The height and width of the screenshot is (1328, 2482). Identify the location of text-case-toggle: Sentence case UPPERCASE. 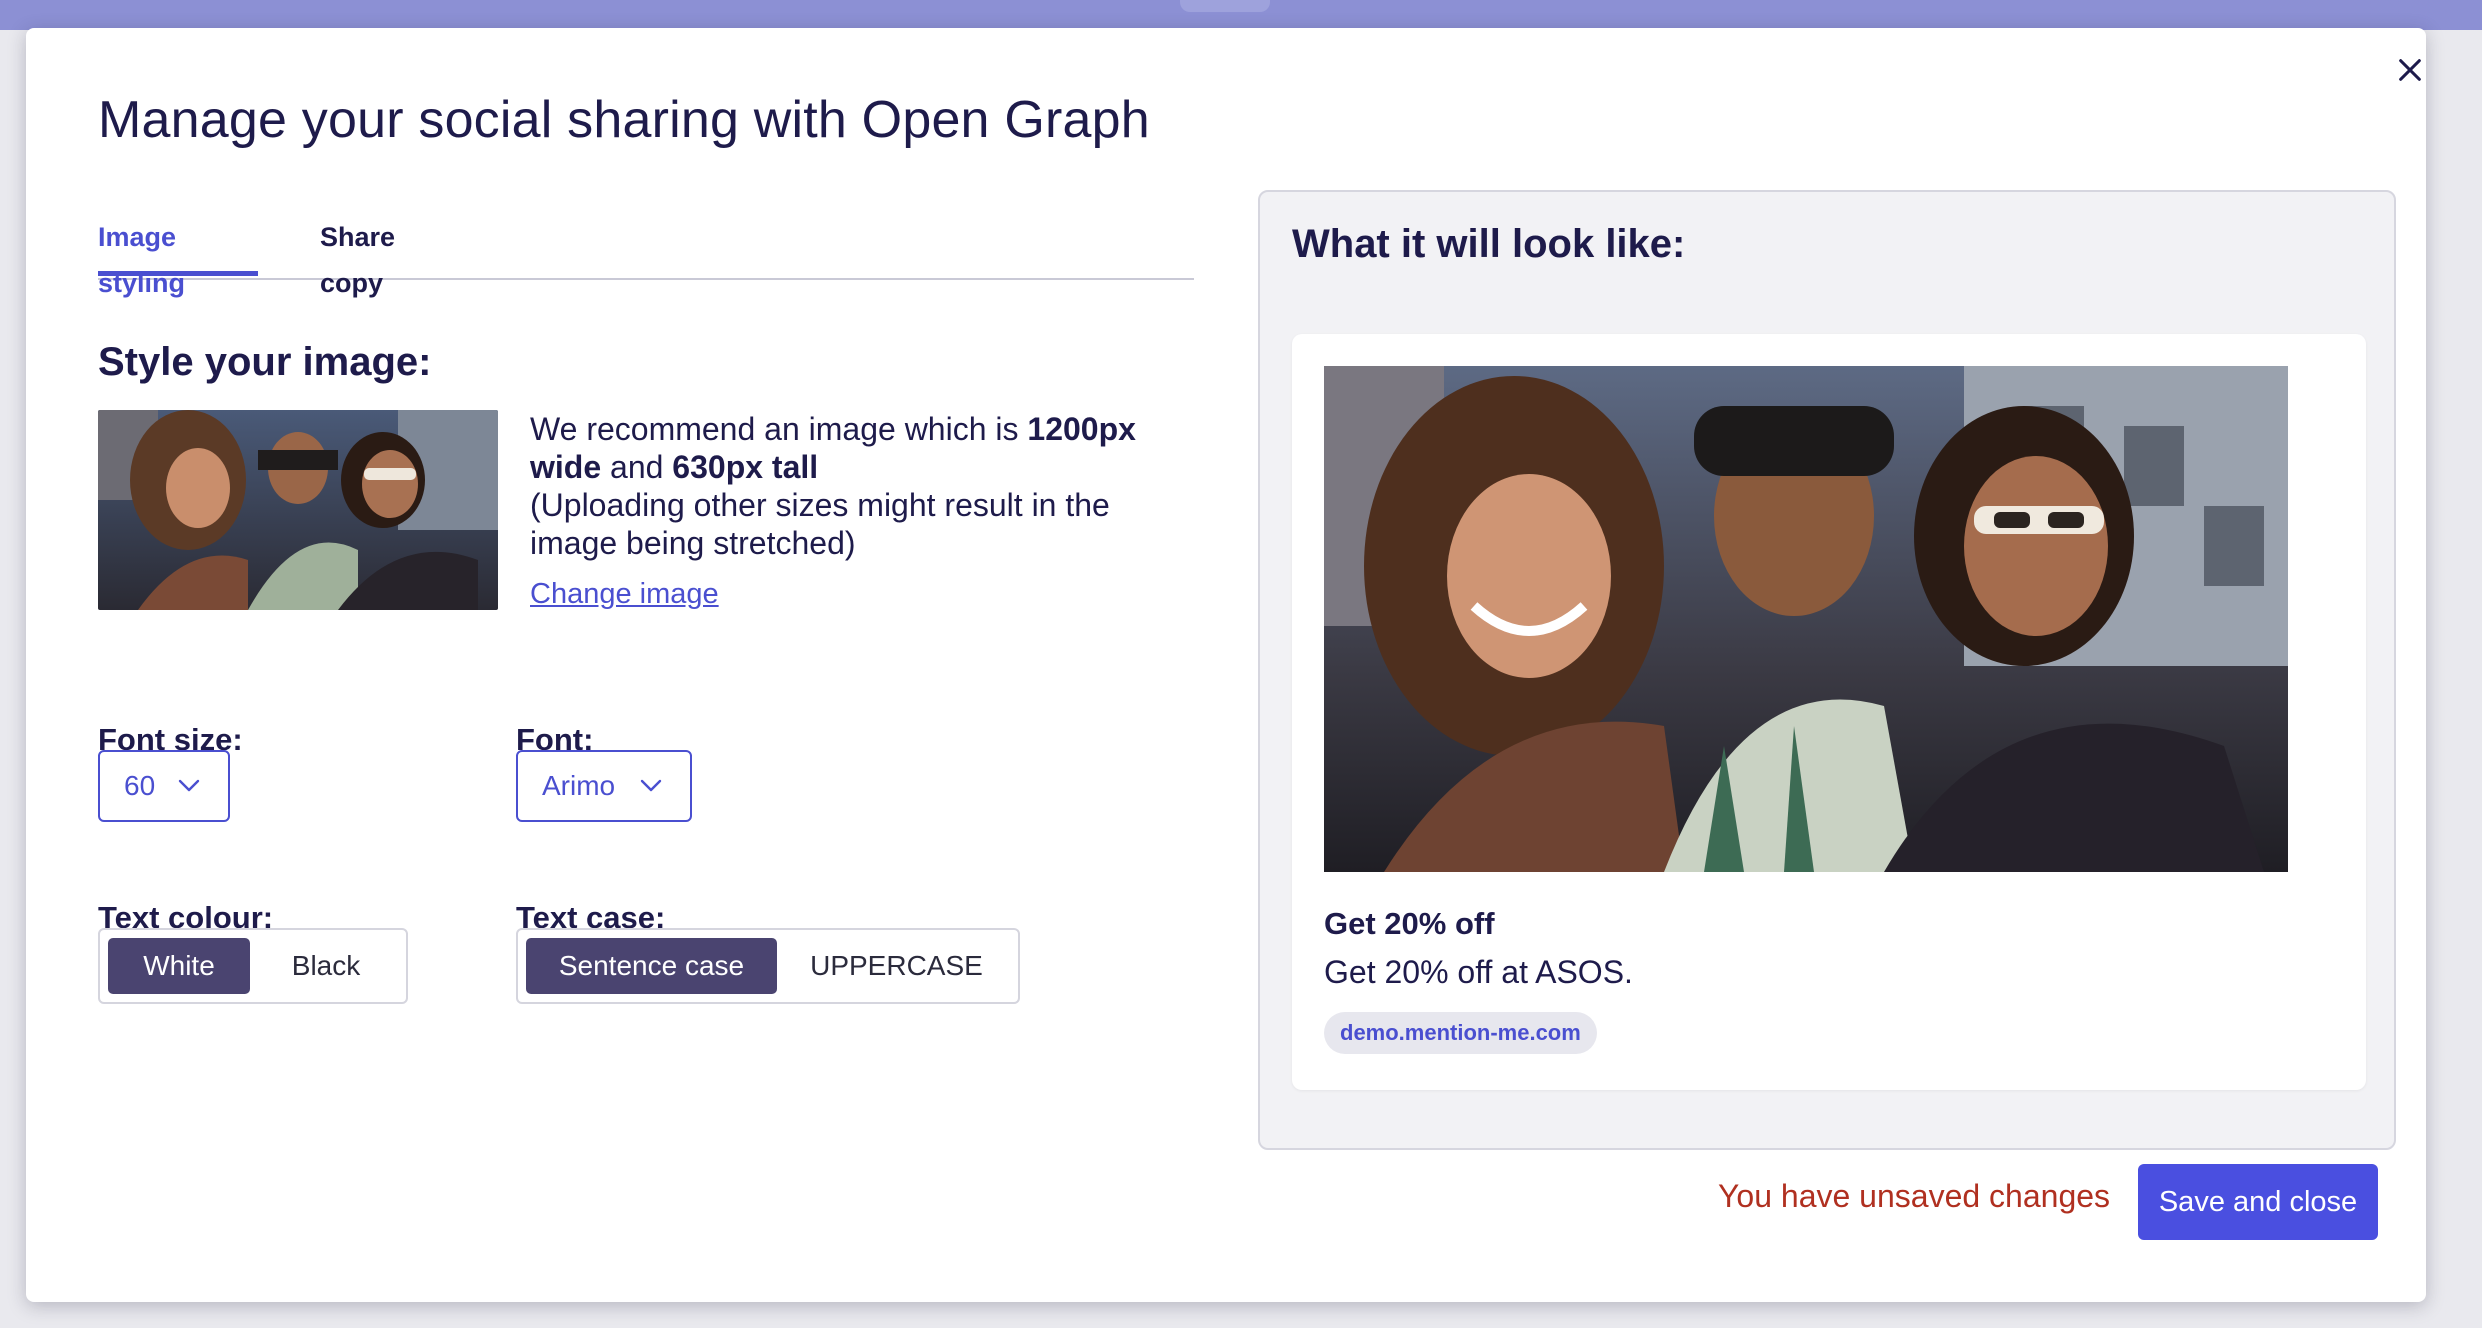
(768, 966).